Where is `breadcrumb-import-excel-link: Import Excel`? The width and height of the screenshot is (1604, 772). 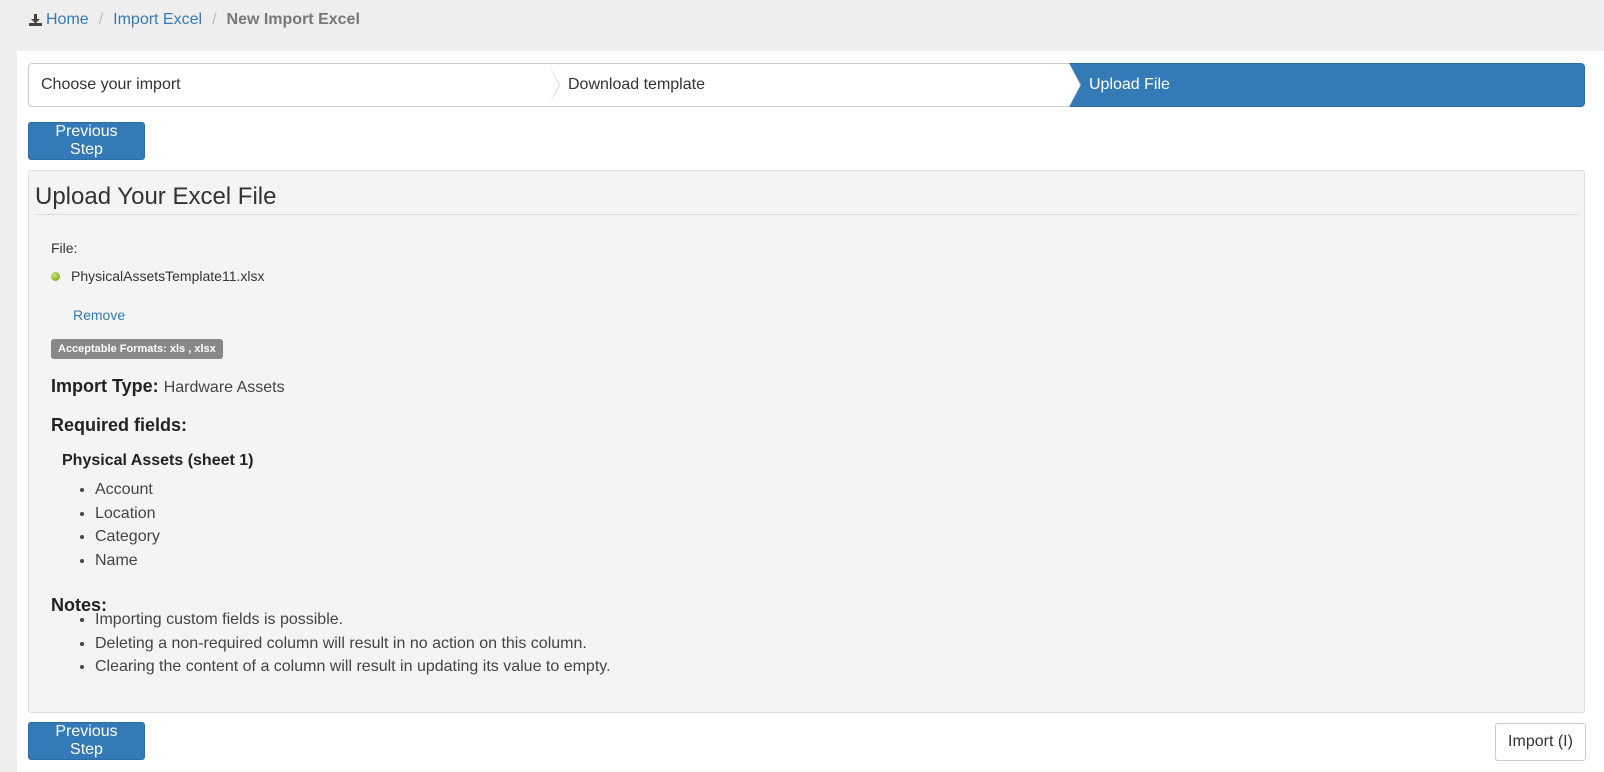
breadcrumb-import-excel-link: Import Excel is located at coordinates (157, 20).